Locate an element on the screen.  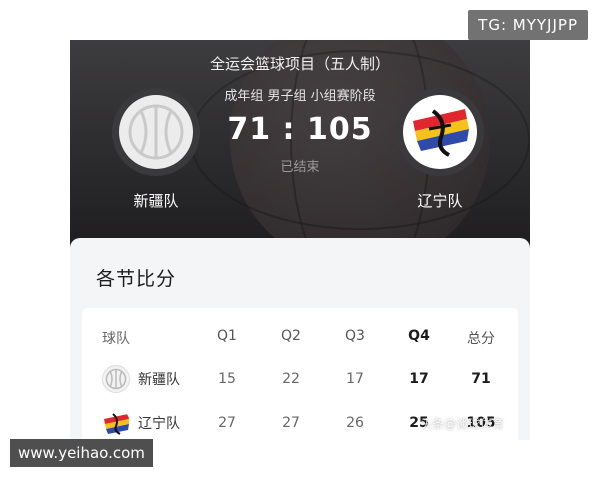
column-header-q3: Q3 is located at coordinates (355, 336).